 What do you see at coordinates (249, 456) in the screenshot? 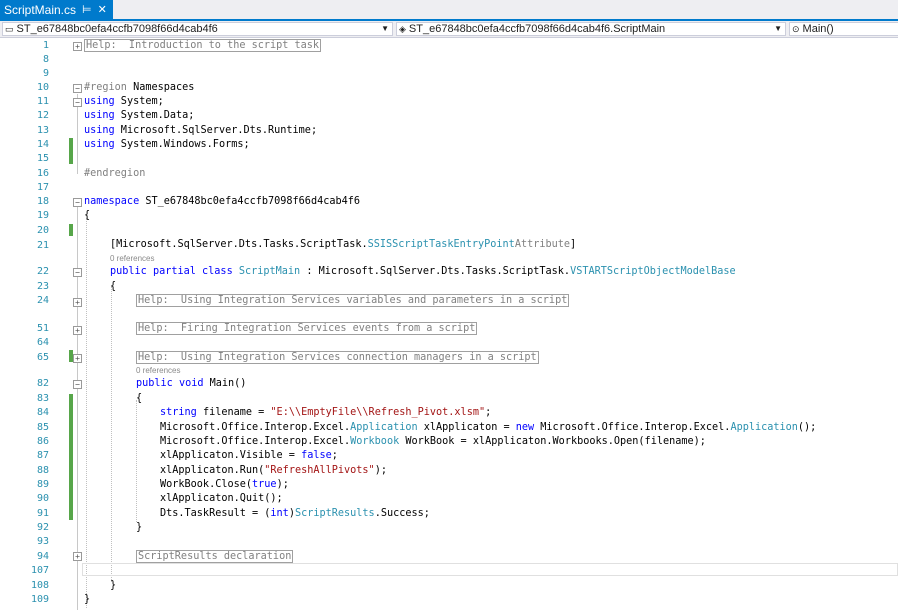
I see `code-line: xlApplicaton.Visible = false;` at bounding box center [249, 456].